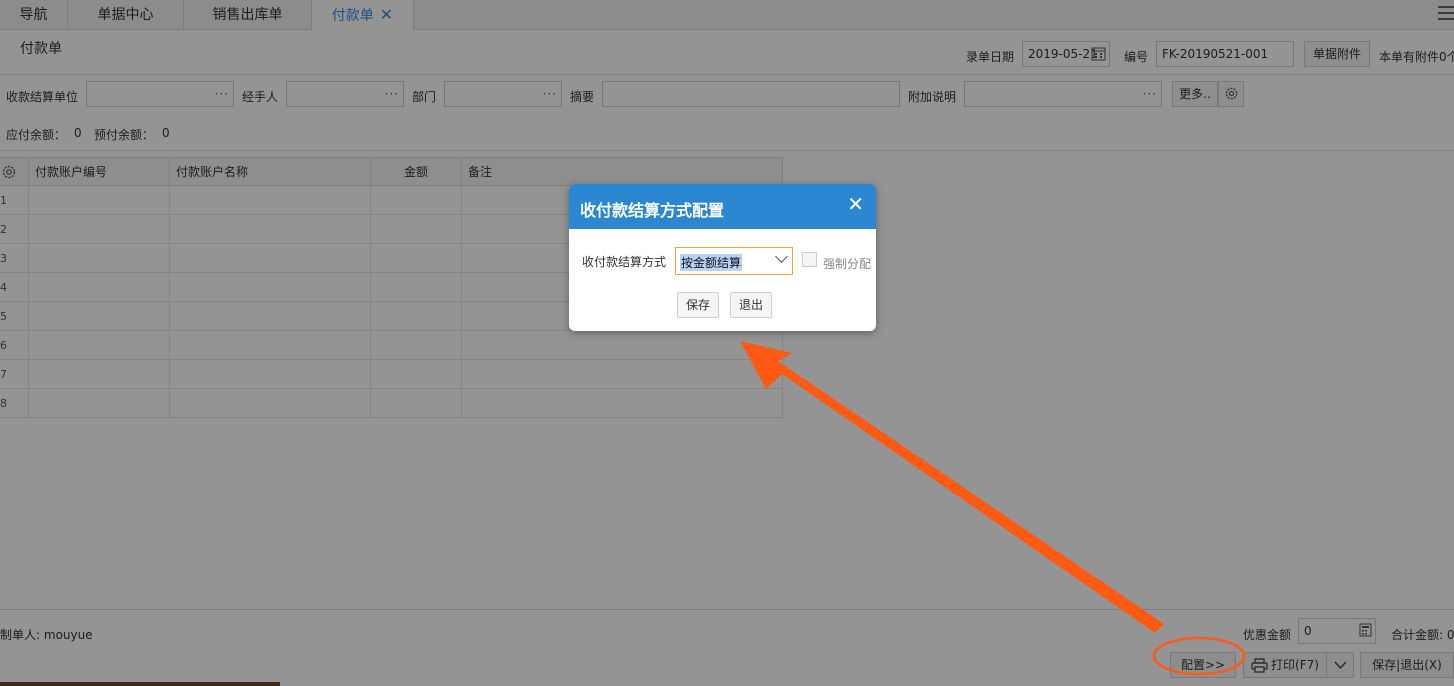 The image size is (1454, 686). What do you see at coordinates (624, 262) in the screenshot?
I see `method-label: 收付款结算方式` at bounding box center [624, 262].